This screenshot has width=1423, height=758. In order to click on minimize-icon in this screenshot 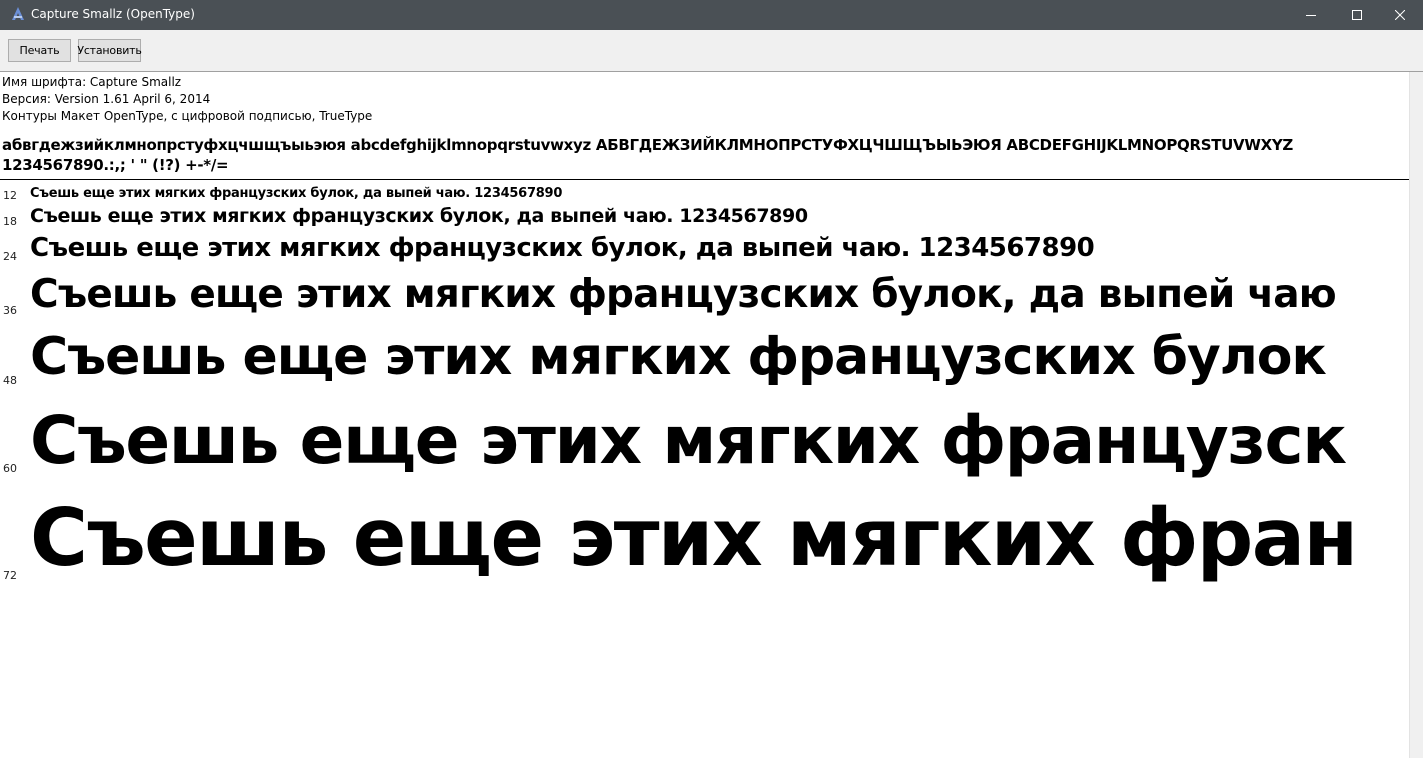, I will do `click(1311, 15)`.